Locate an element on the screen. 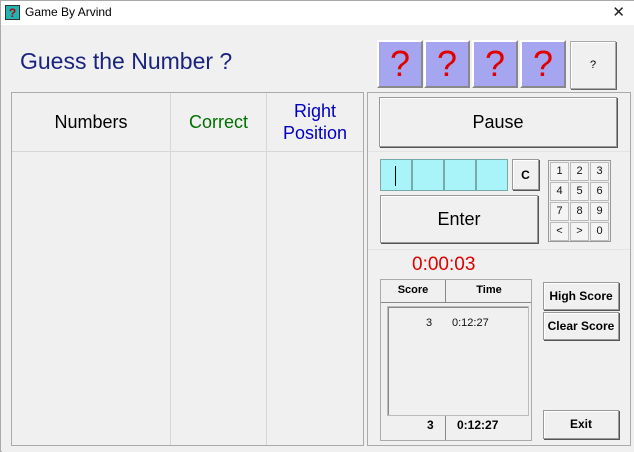  hidden-digit-3: ? is located at coordinates (495, 64).